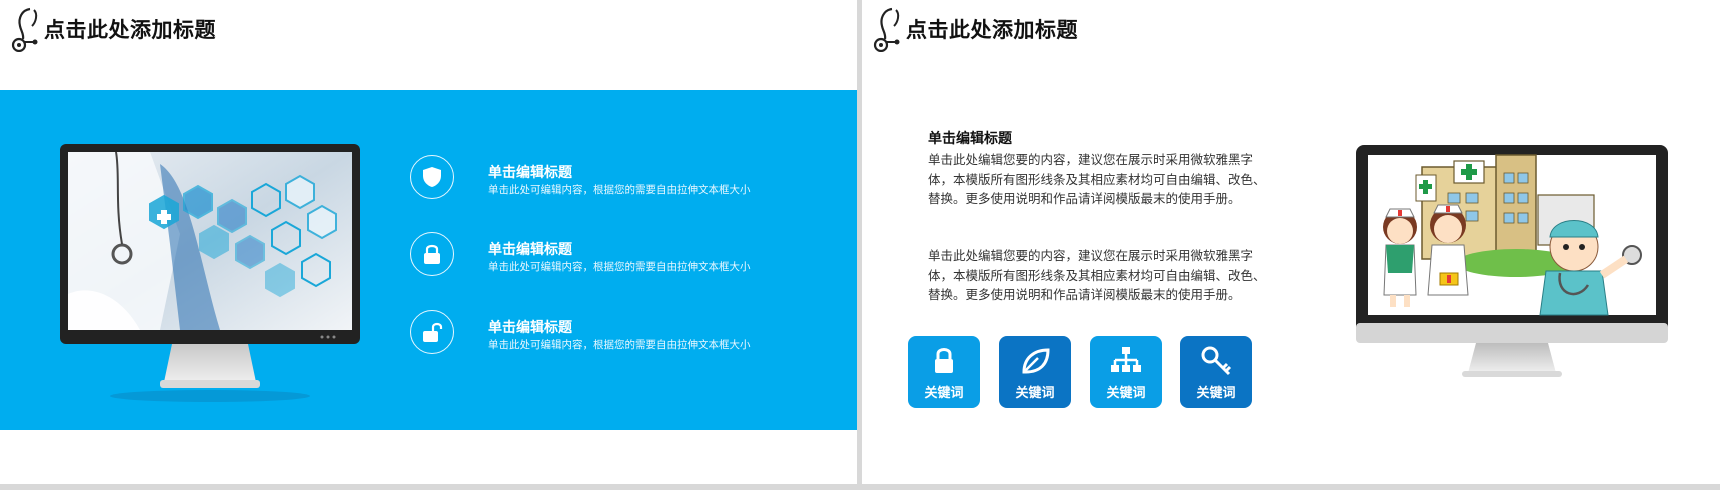 This screenshot has width=1720, height=490. What do you see at coordinates (970, 138) in the screenshot?
I see `text-title: 单击编辑标题` at bounding box center [970, 138].